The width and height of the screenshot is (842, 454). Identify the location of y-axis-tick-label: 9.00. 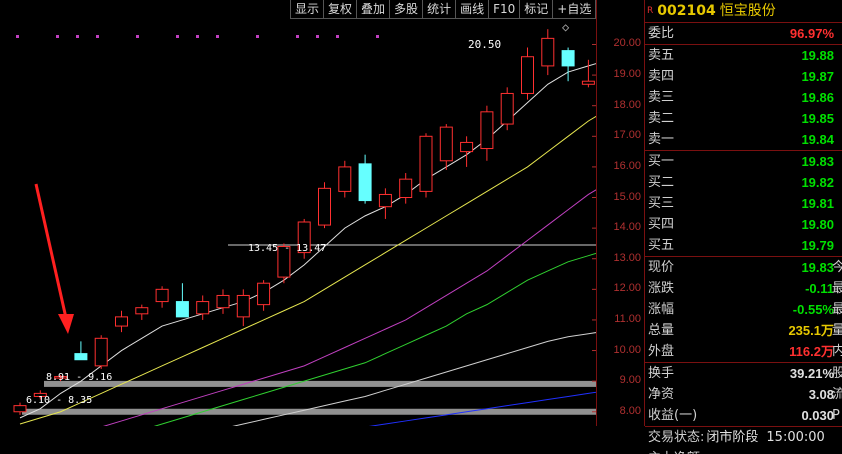
(630, 380).